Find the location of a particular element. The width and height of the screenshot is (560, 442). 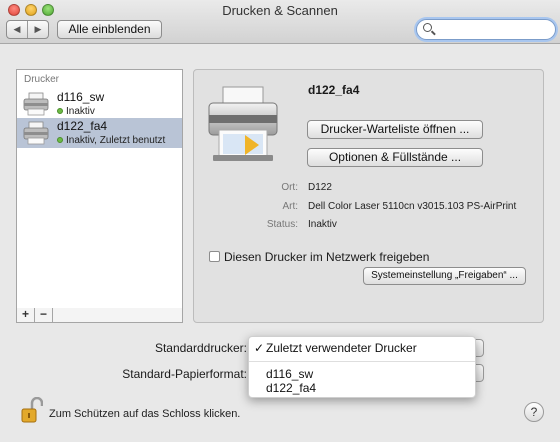

printer-status: Inaktiv, Zuletzt benutzt is located at coordinates (111, 140).